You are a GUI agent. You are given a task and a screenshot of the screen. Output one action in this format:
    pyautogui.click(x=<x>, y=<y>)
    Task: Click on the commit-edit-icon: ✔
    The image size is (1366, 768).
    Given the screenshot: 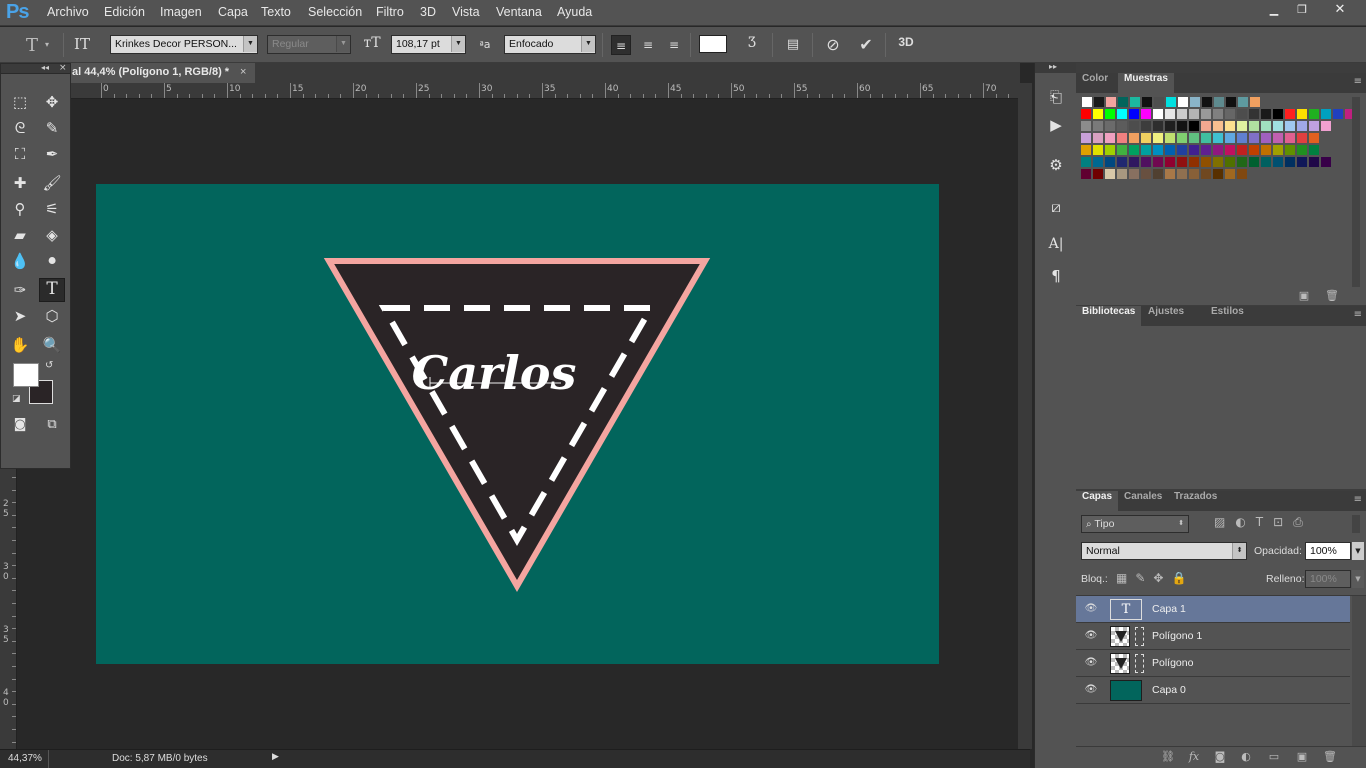 What is the action you would take?
    pyautogui.click(x=866, y=45)
    